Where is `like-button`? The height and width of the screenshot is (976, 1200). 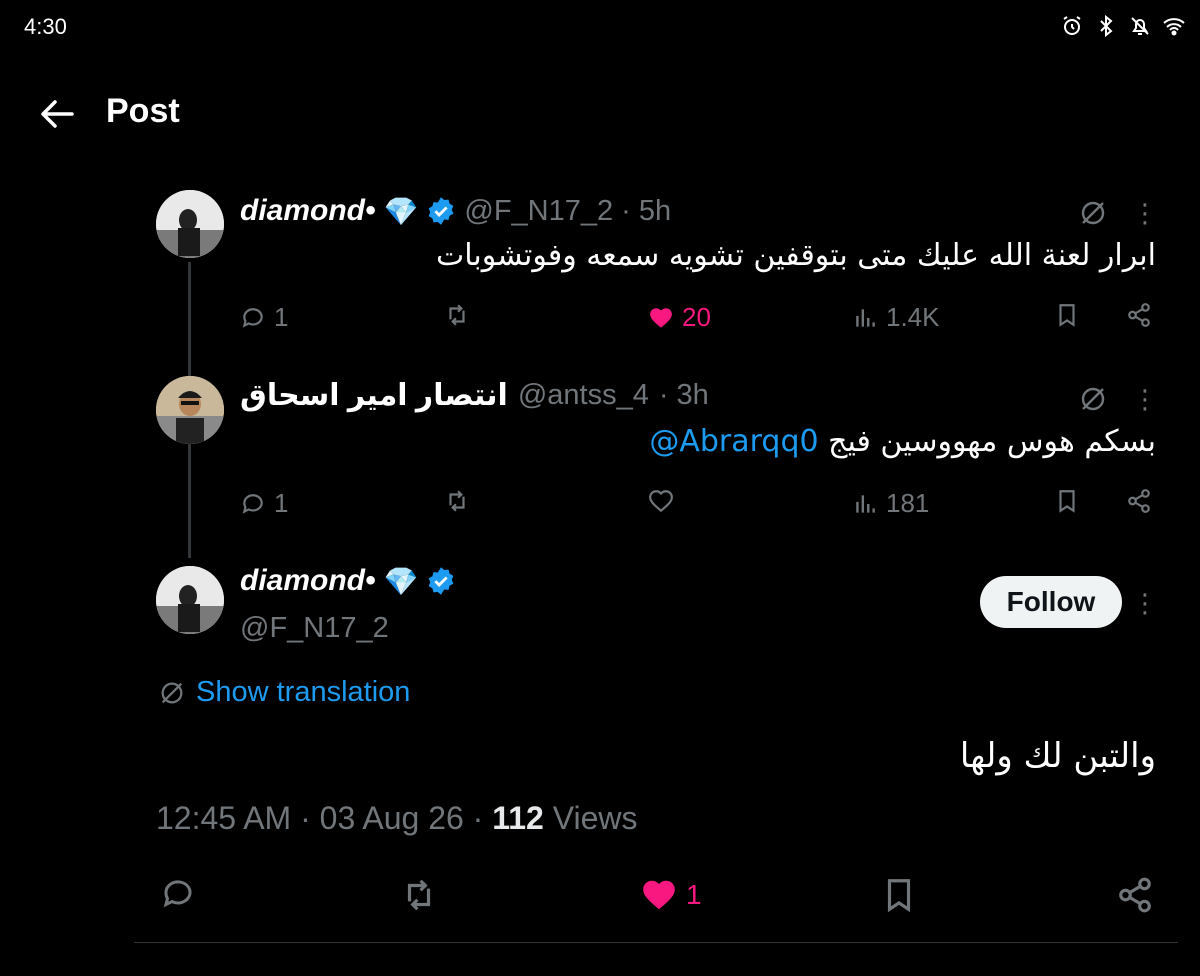
like-button is located at coordinates (661, 501).